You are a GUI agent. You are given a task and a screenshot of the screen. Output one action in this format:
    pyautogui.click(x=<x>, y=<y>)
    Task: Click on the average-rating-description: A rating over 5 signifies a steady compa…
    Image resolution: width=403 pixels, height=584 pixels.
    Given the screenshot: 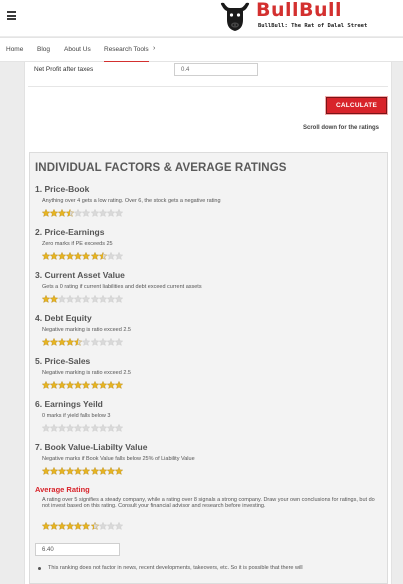 What is the action you would take?
    pyautogui.click(x=208, y=503)
    